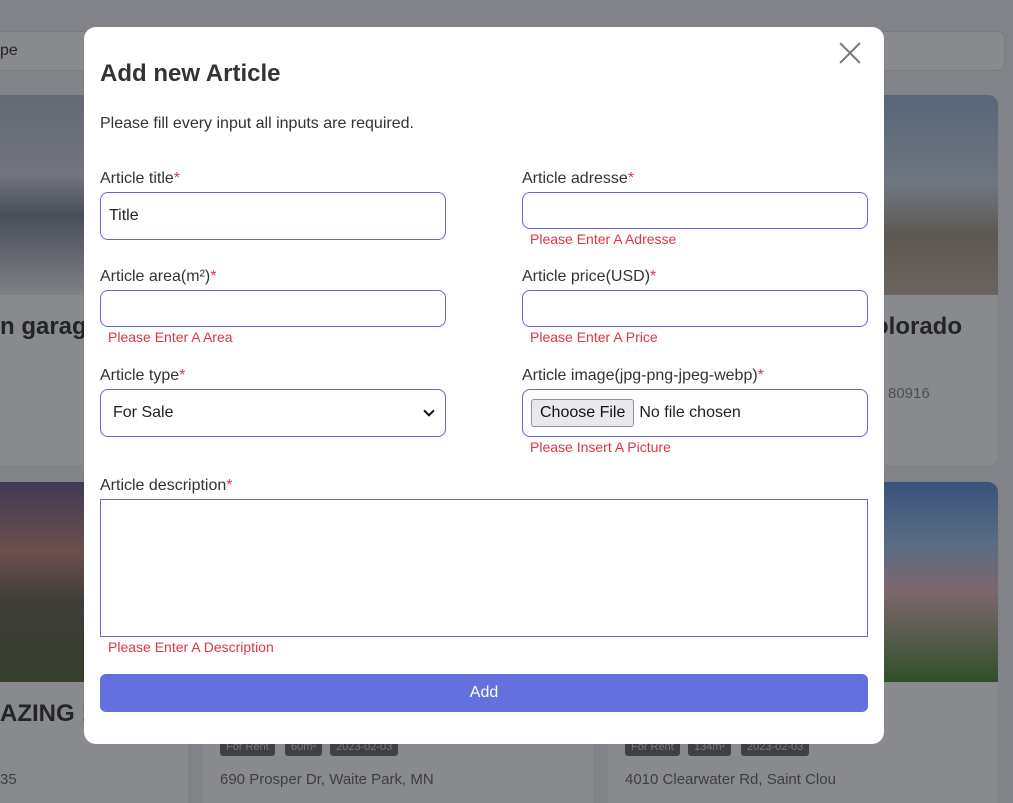  I want to click on close-icon, so click(850, 53).